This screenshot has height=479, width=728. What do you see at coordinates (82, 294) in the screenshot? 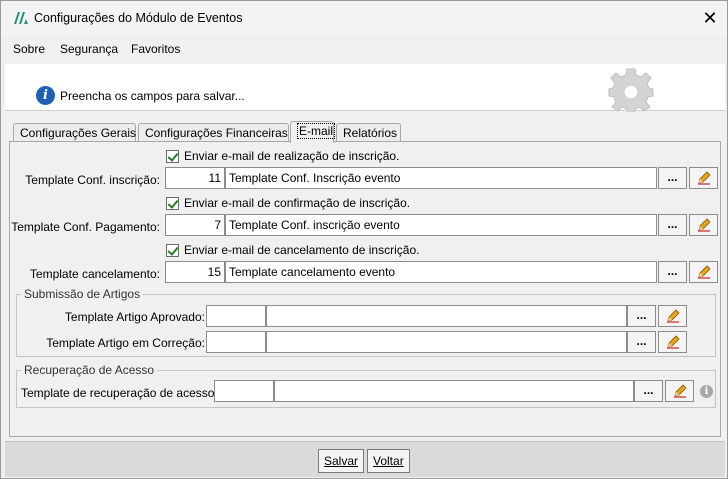
I see `submissao-artigos-title: Submissão de Artigos` at bounding box center [82, 294].